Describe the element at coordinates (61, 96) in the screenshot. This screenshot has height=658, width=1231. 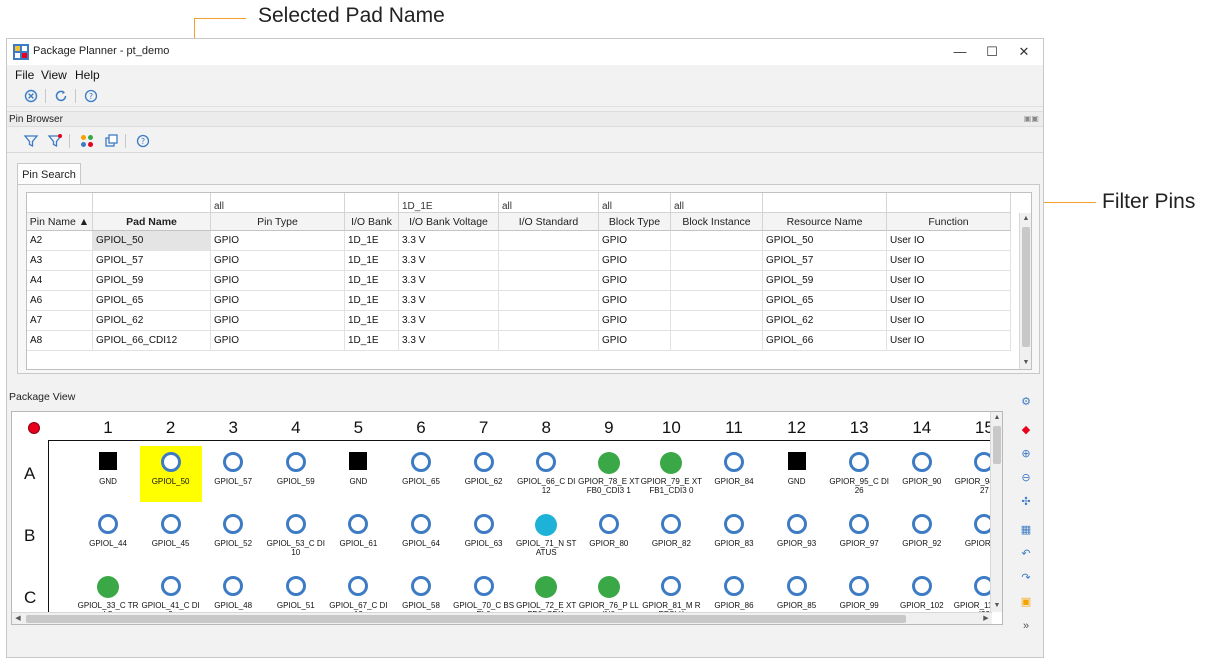
I see `refresh-icon` at that location.